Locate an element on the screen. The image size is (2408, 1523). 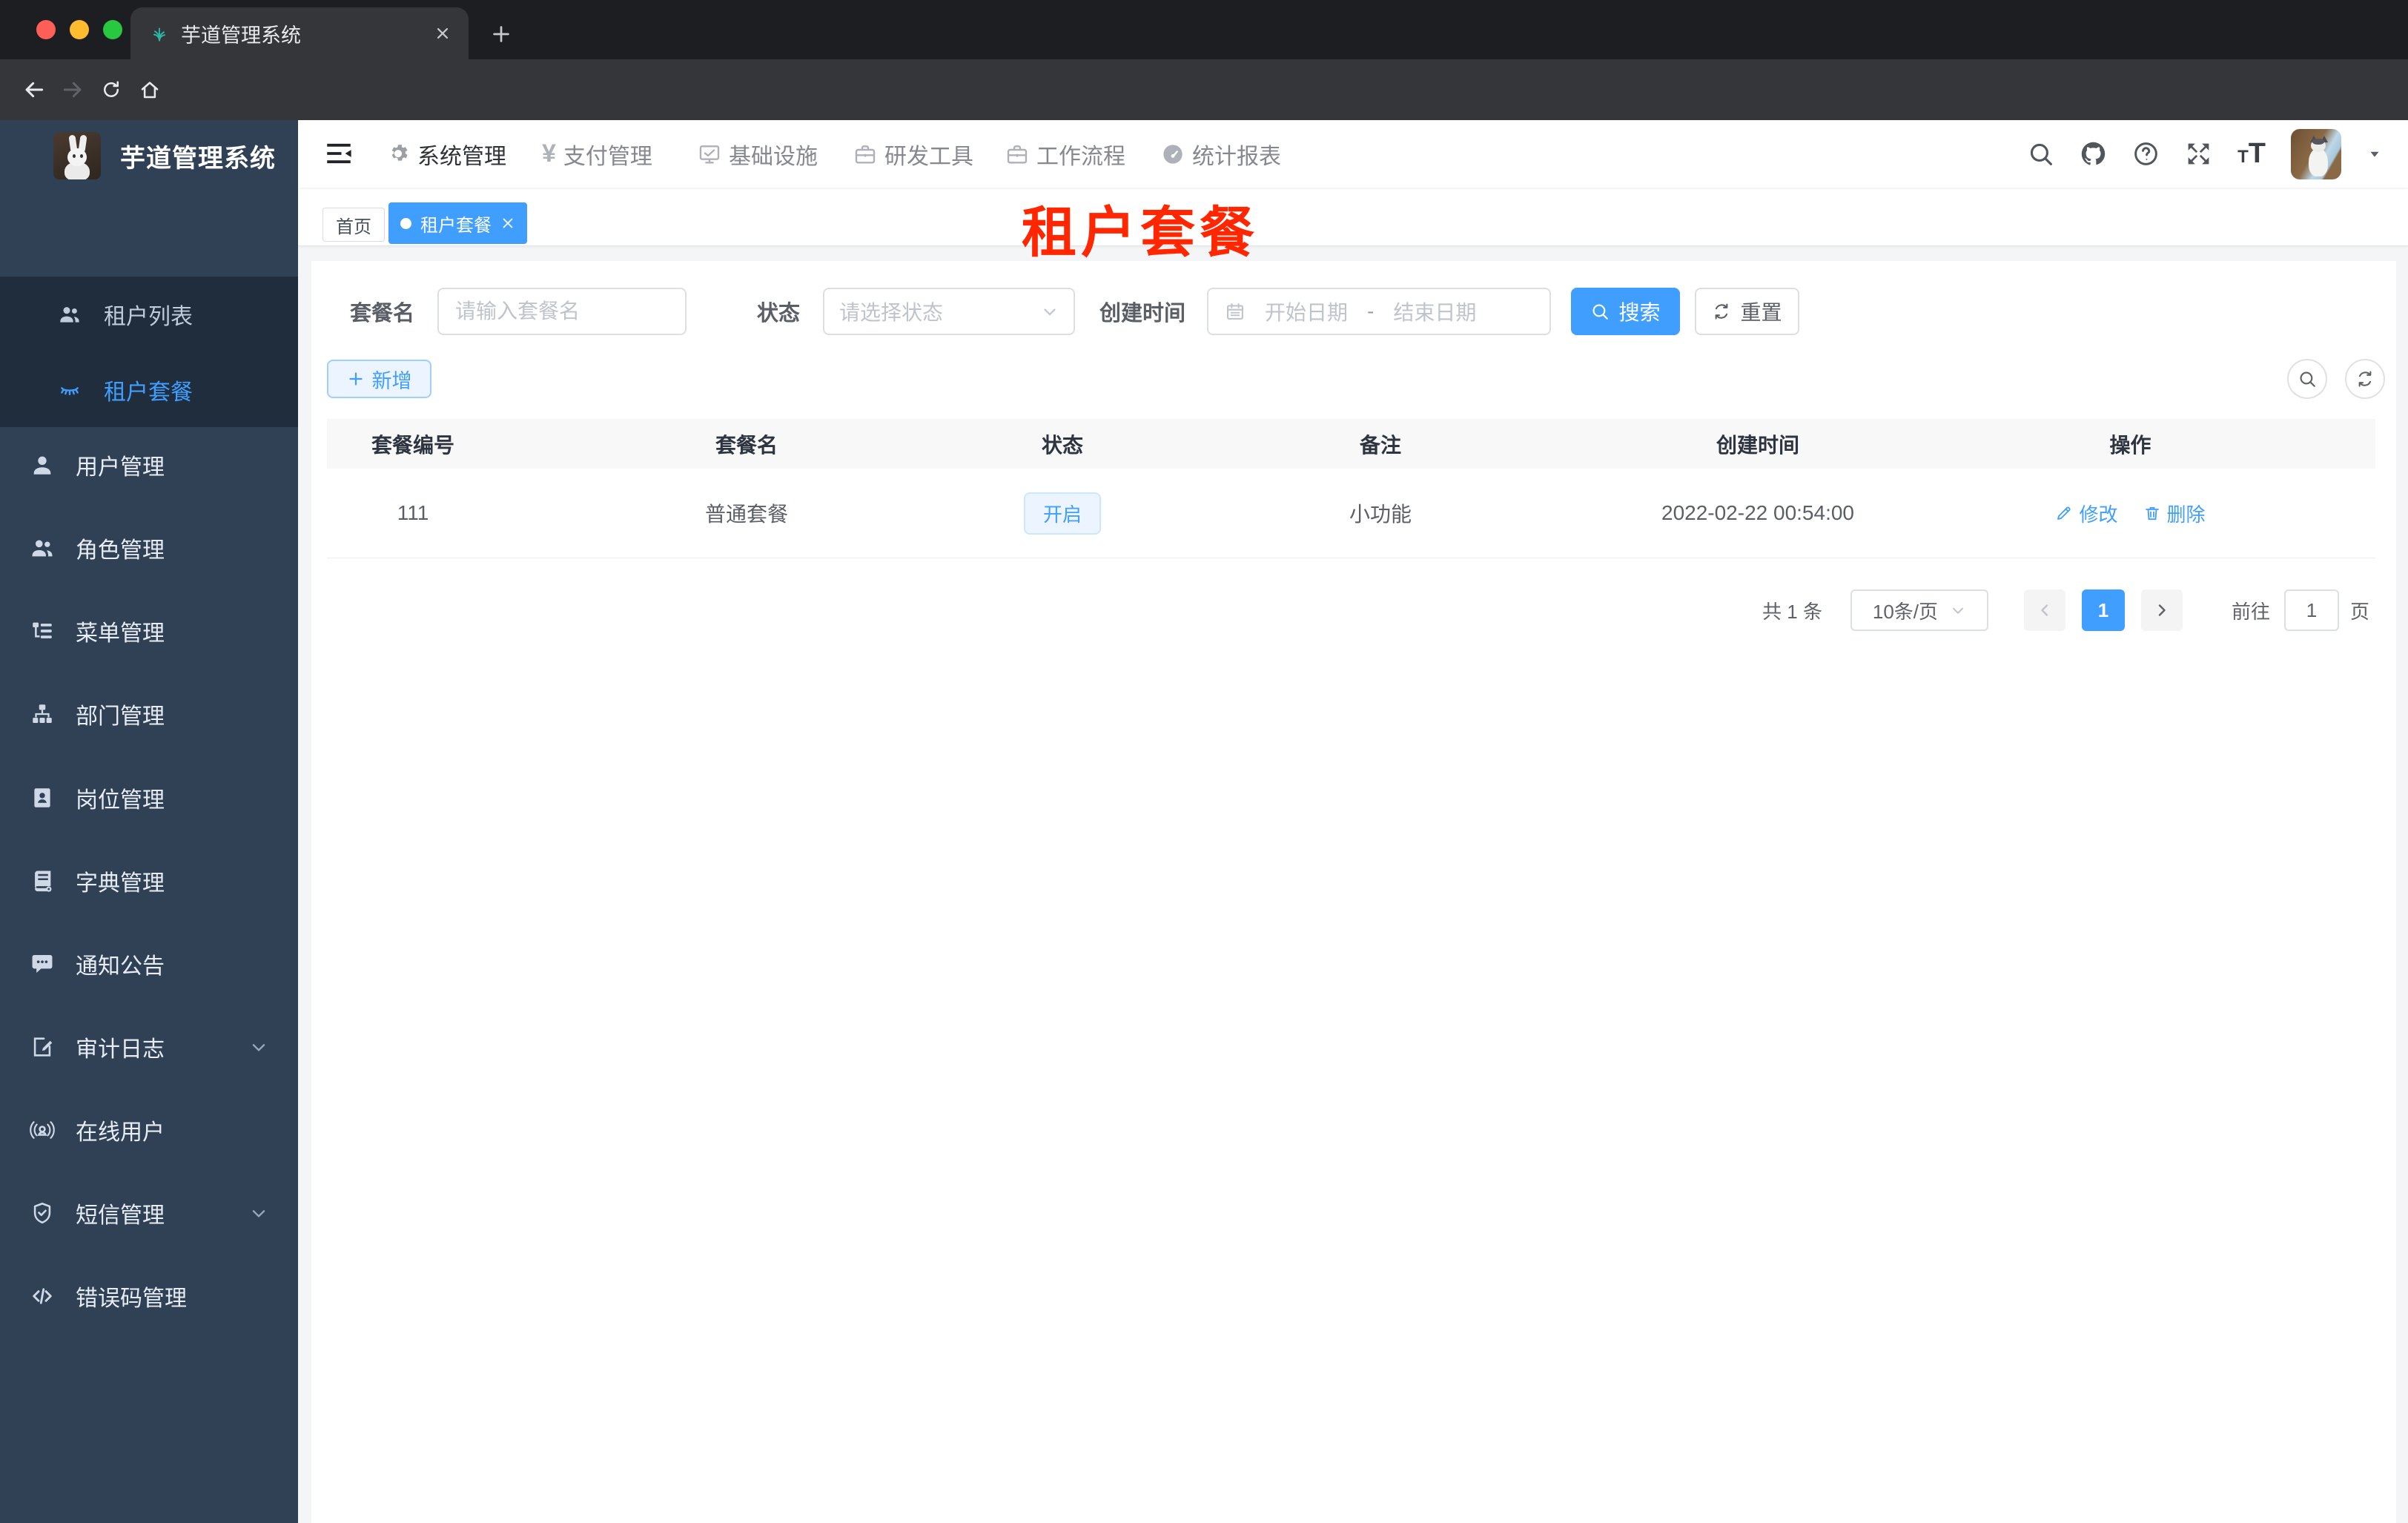
nav-item-workflow: 工作流程 is located at coordinates (1065, 154).